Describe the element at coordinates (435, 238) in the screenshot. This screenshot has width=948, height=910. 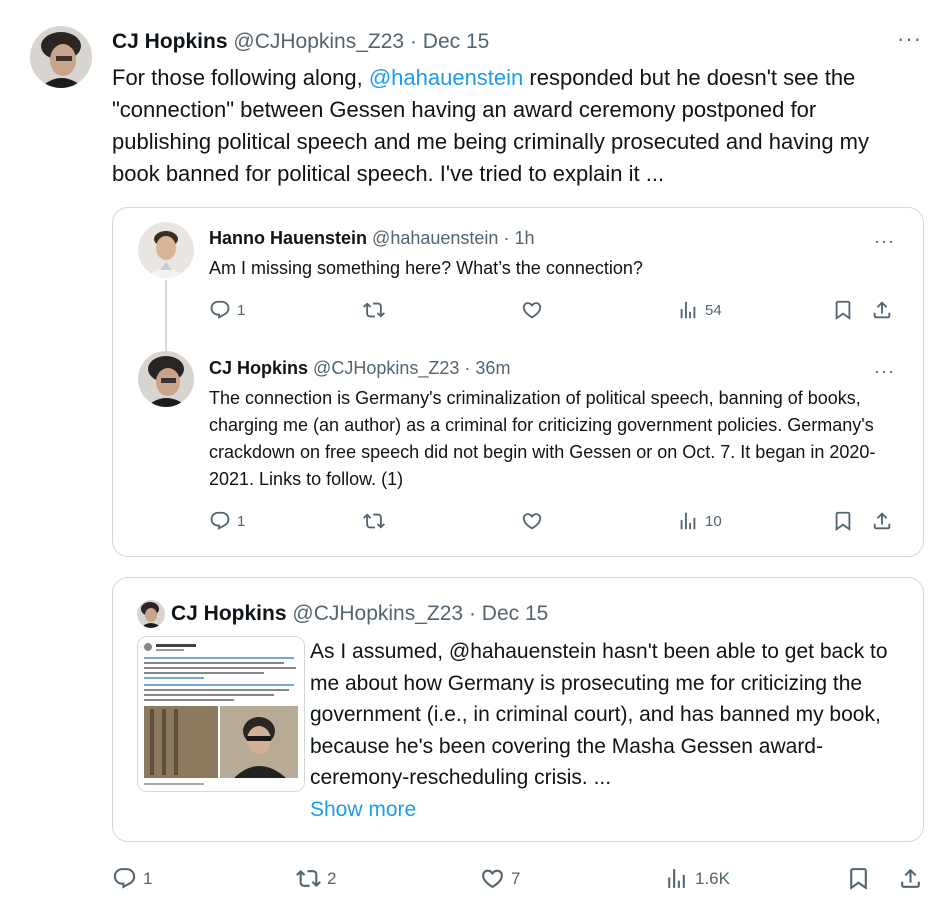
I see `author-handle: @hahauenstein` at that location.